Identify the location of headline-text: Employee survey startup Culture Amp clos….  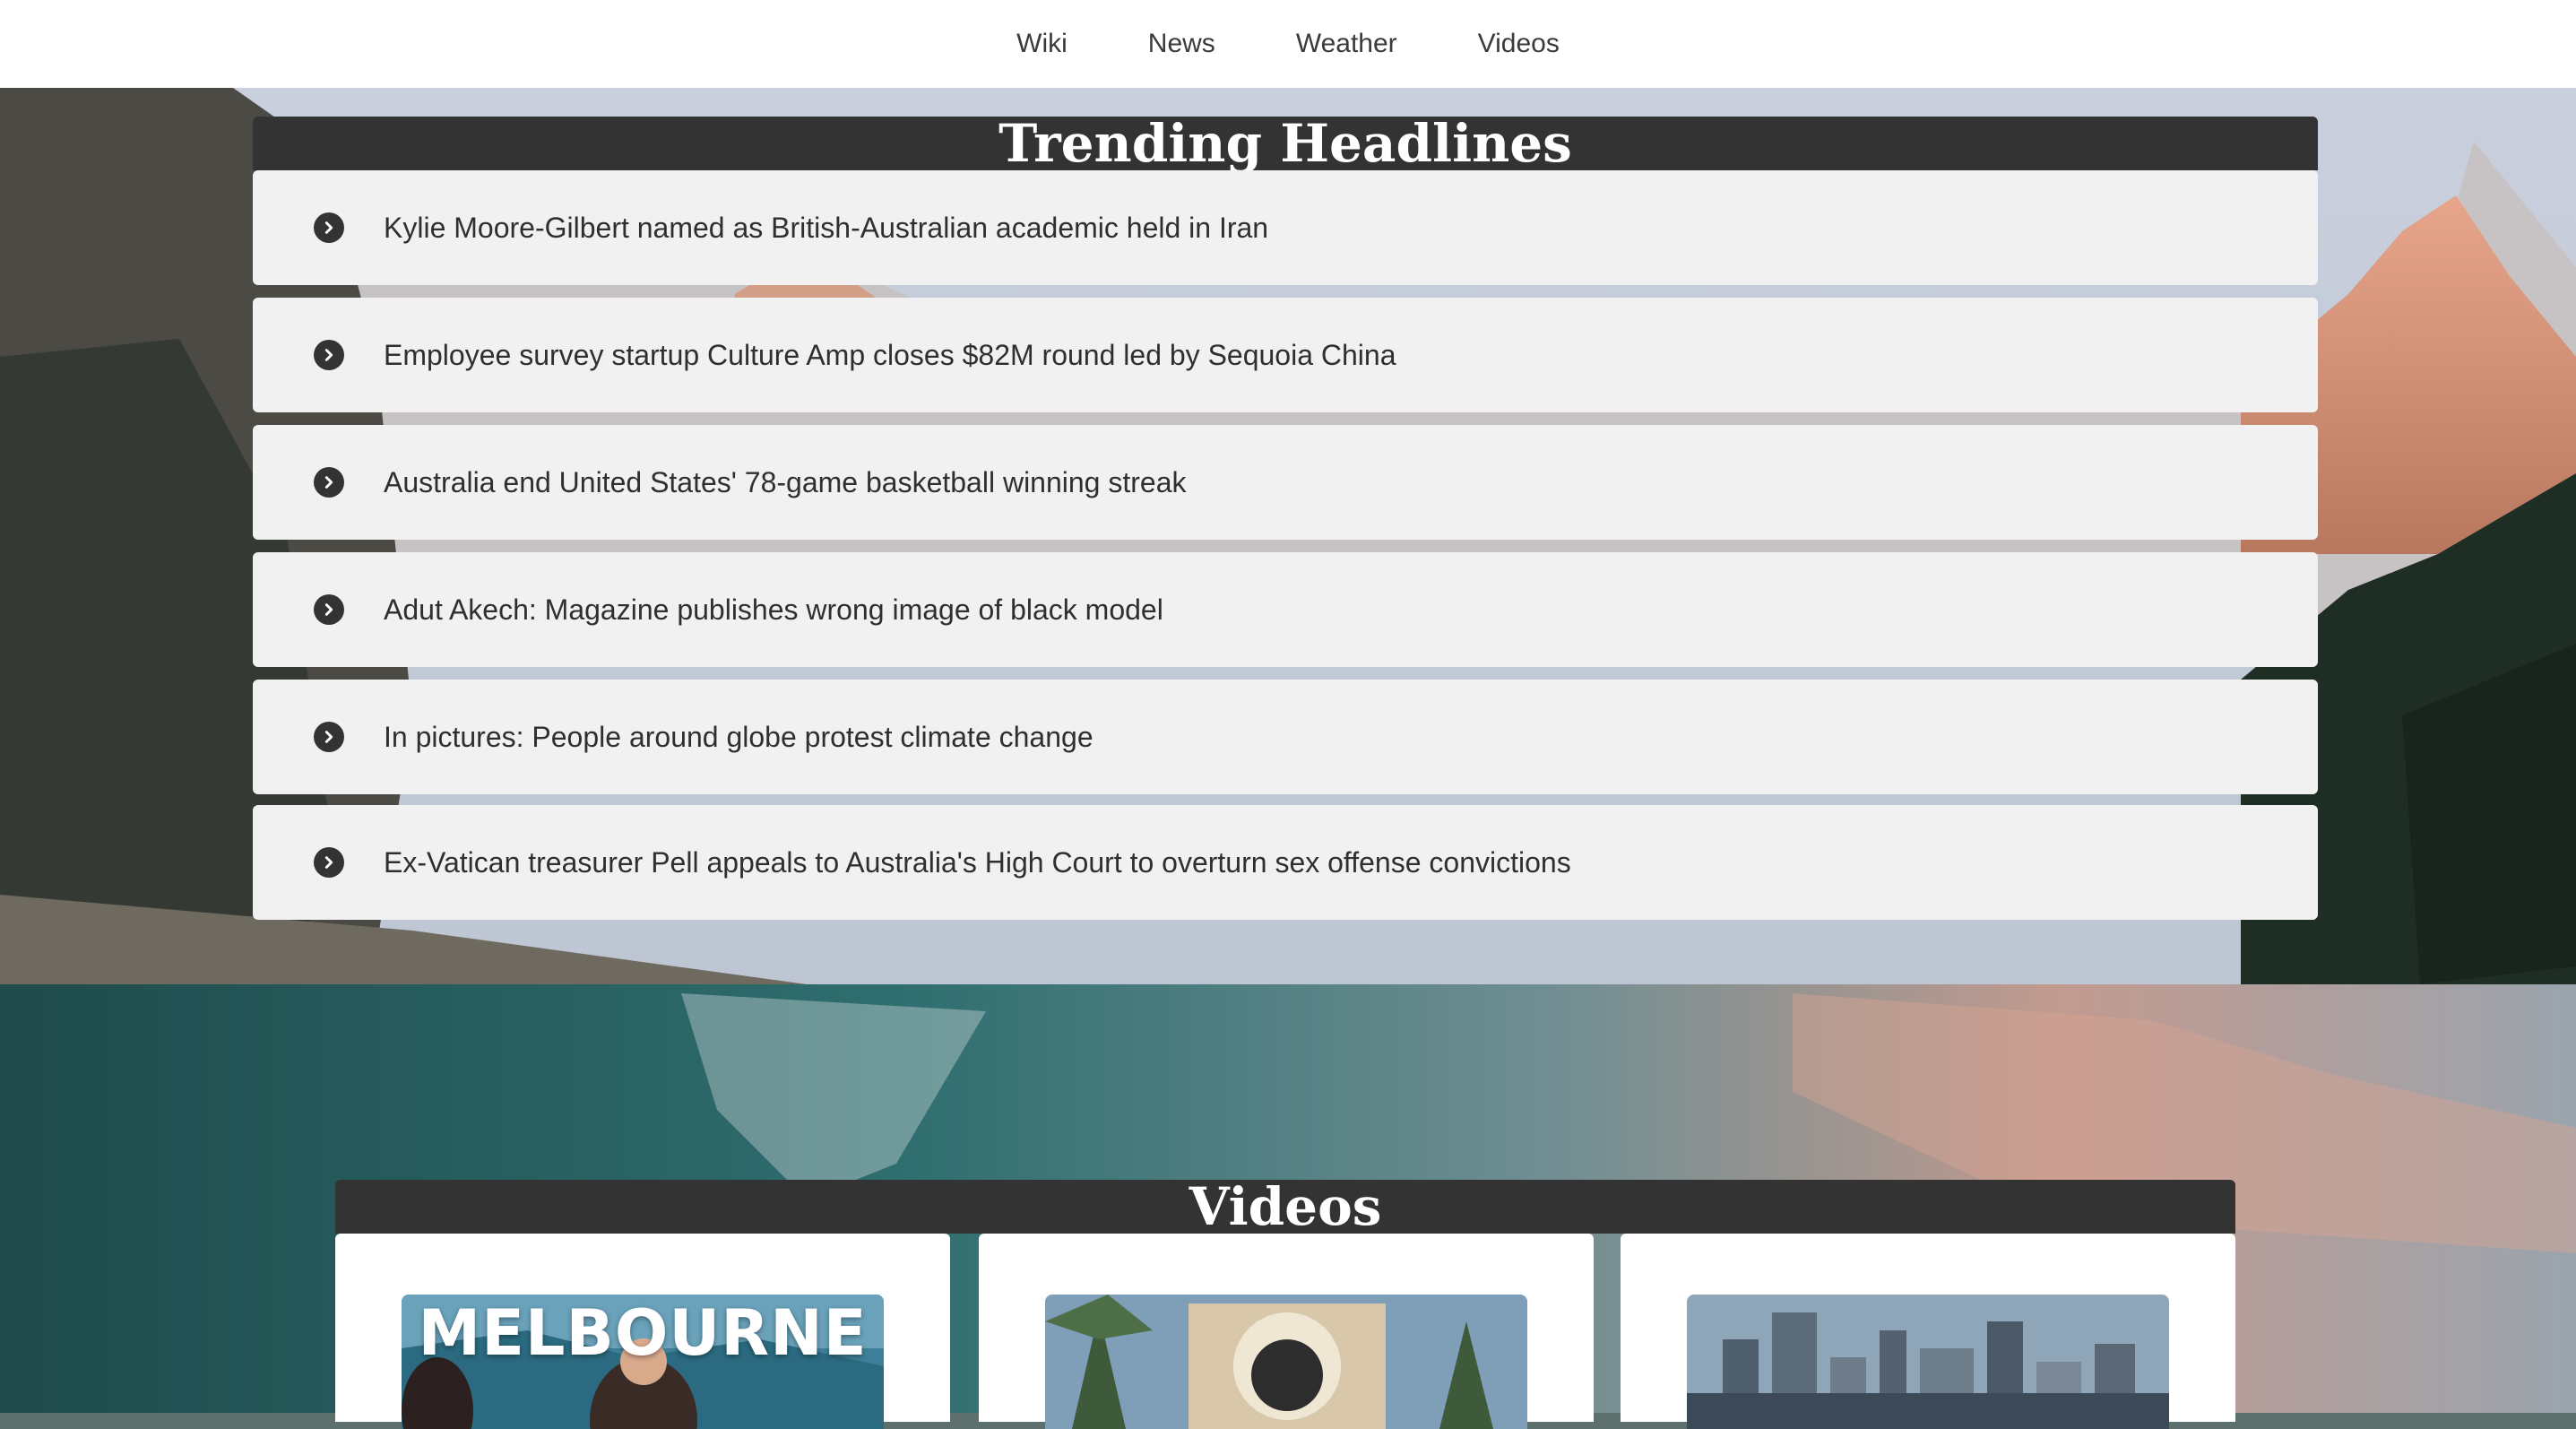
(890, 354).